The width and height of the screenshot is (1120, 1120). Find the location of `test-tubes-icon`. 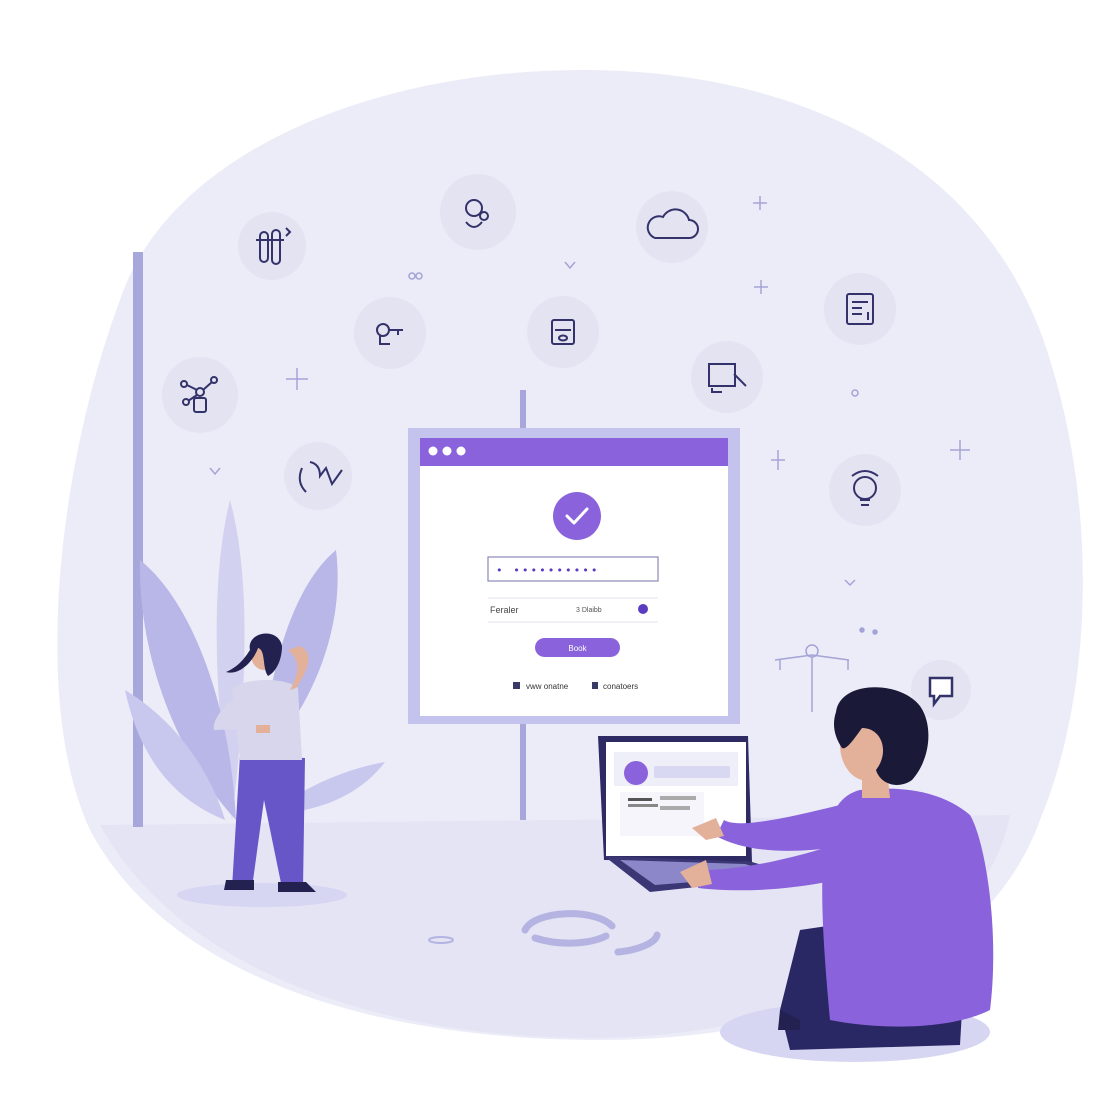

test-tubes-icon is located at coordinates (272, 246).